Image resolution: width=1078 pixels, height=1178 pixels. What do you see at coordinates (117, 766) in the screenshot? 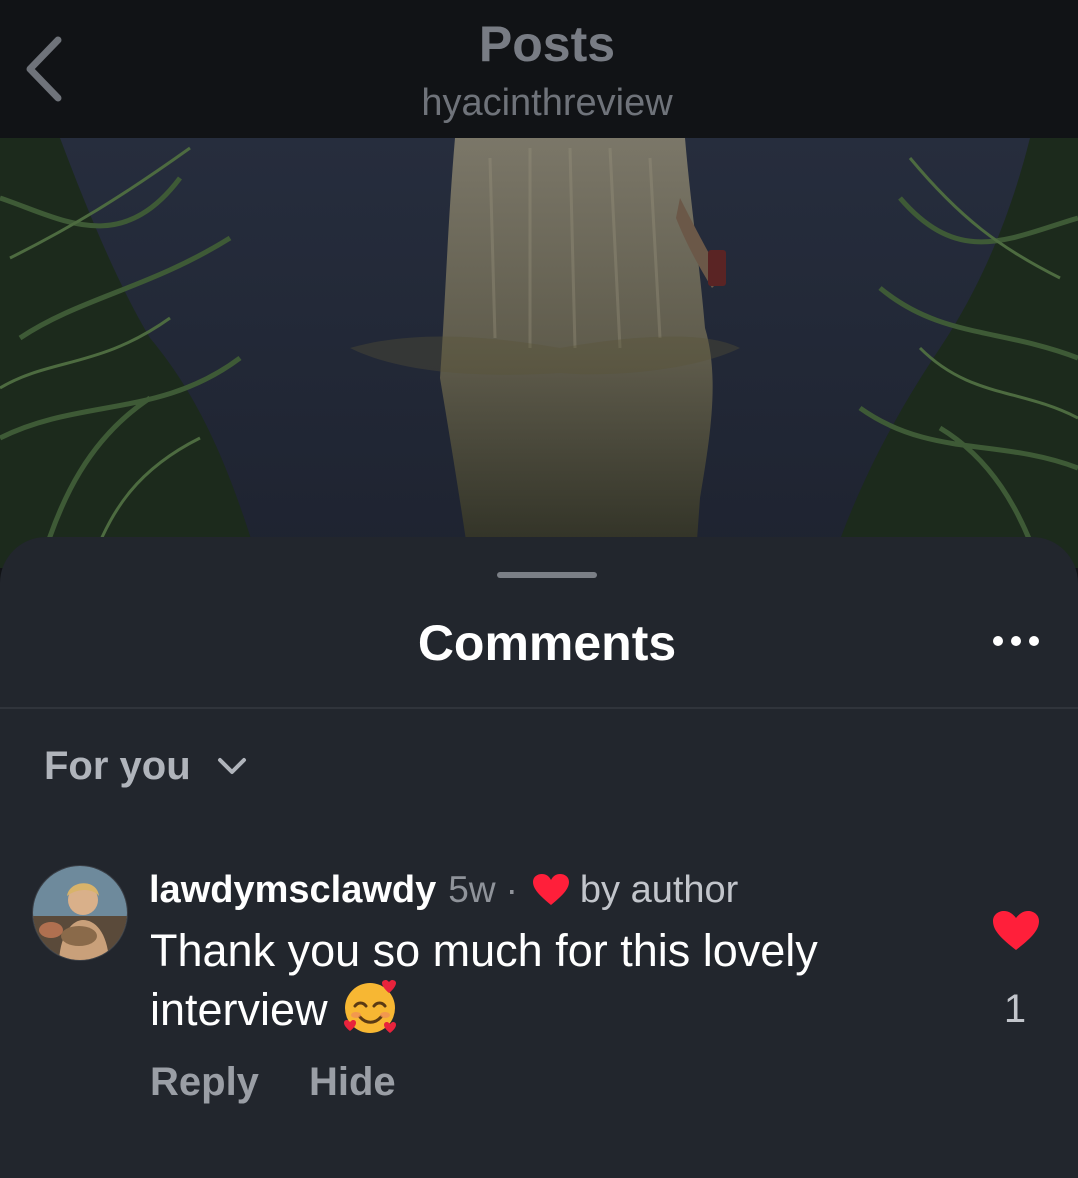
I see `sort-label: For you` at bounding box center [117, 766].